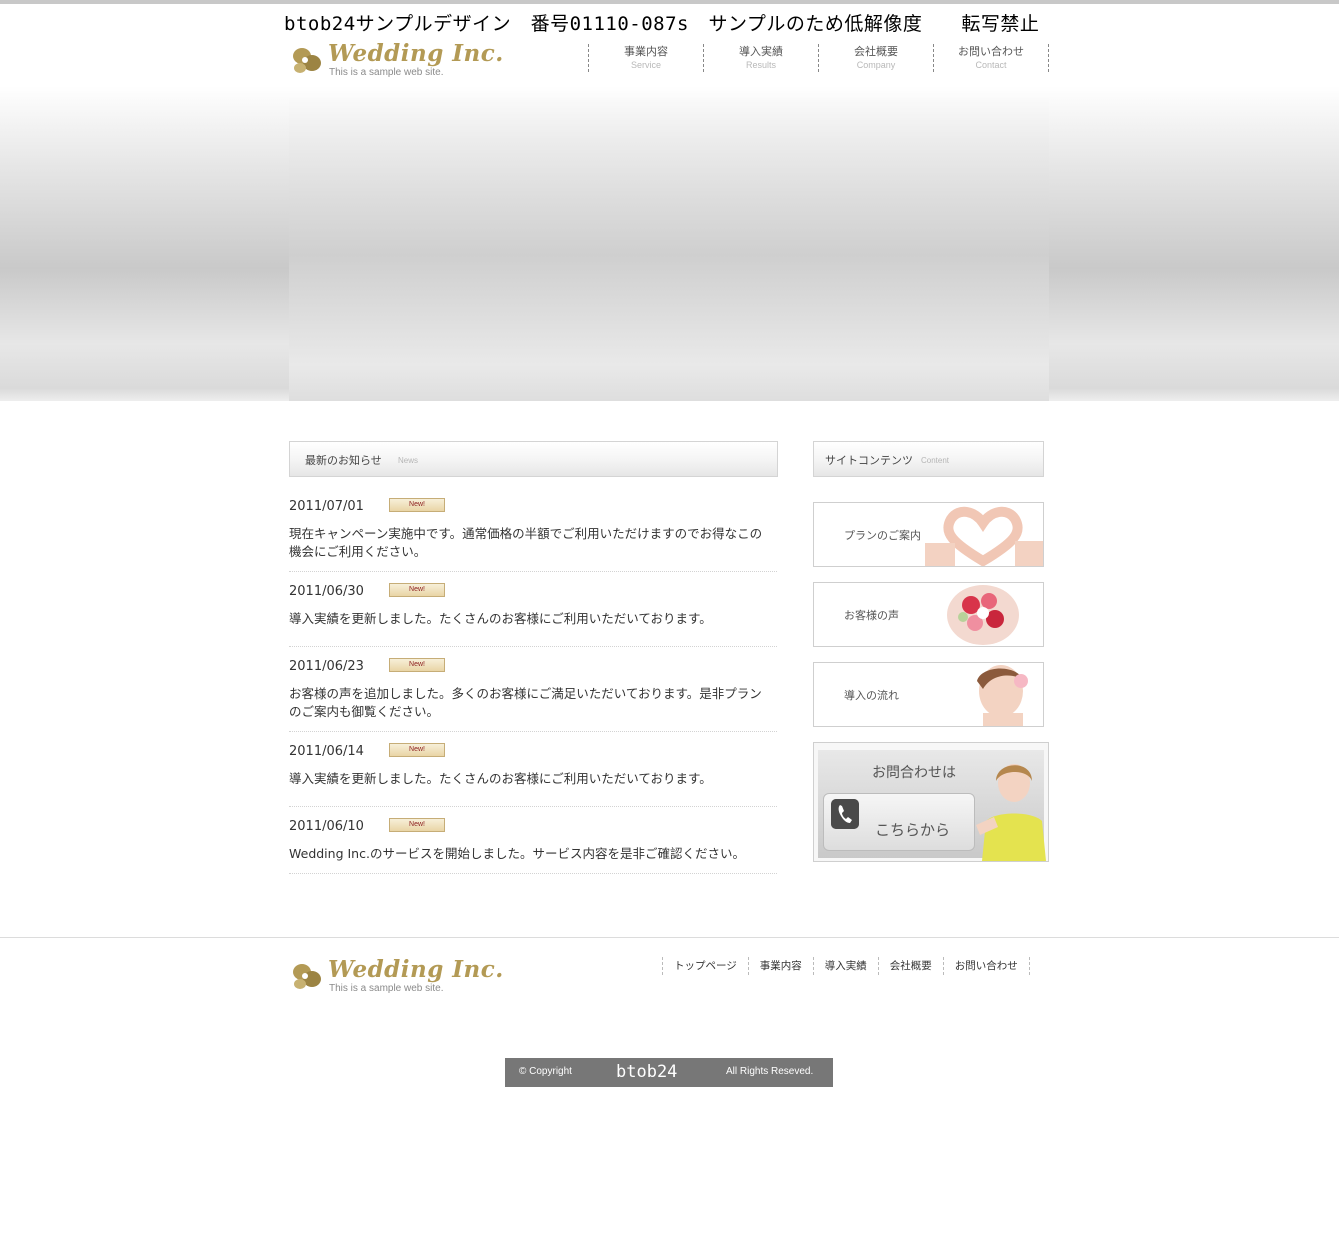 This screenshot has width=1339, height=1246. Describe the element at coordinates (913, 830) in the screenshot. I see `contact-button-label: こちらから` at that location.